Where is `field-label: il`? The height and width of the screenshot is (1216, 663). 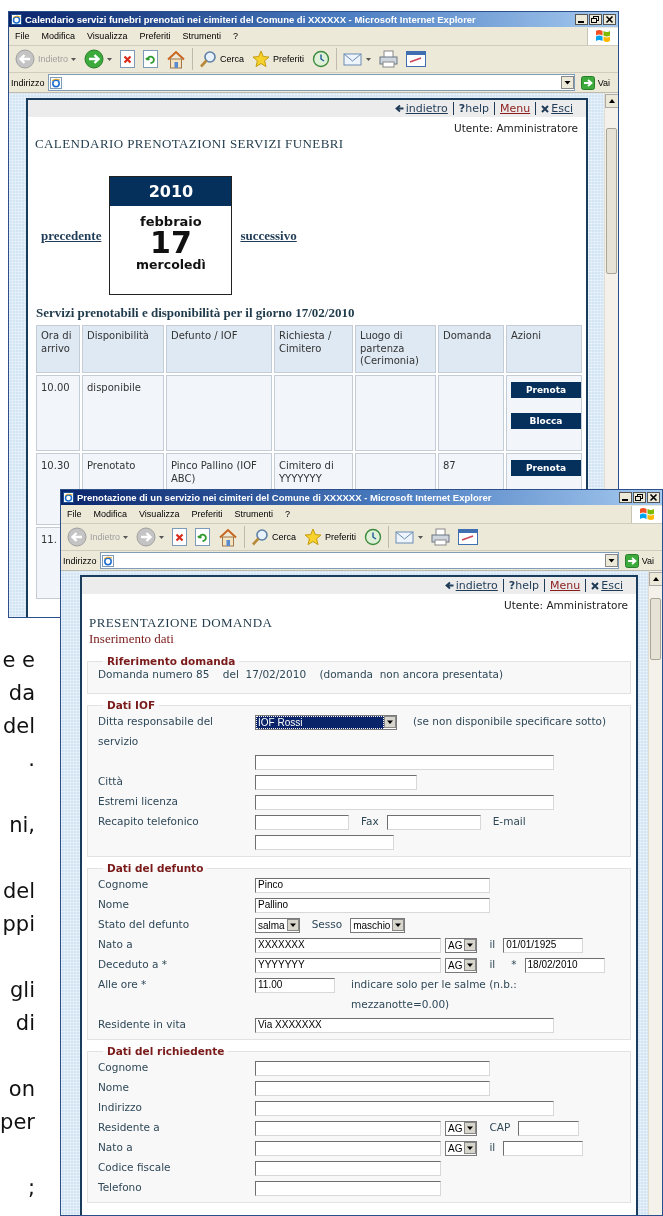
field-label: il is located at coordinates (492, 1147).